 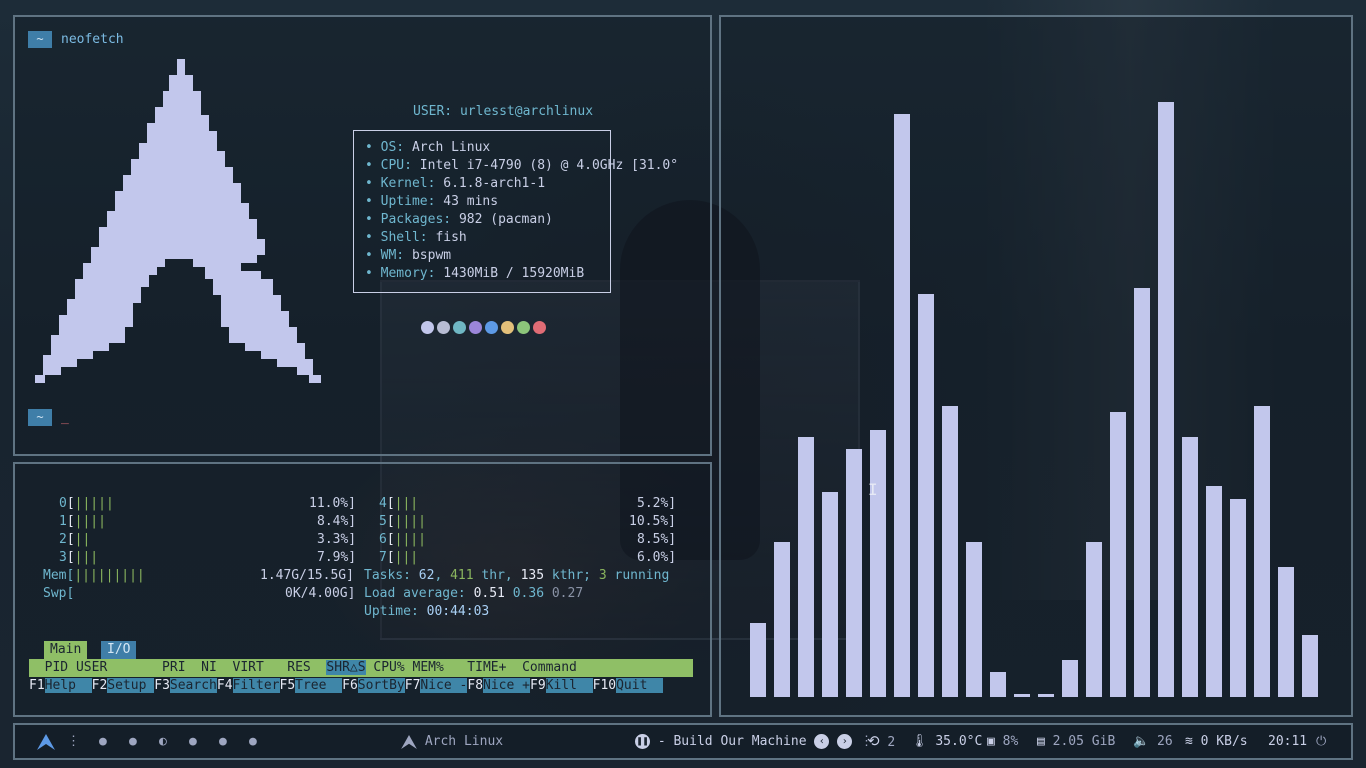 What do you see at coordinates (402, 539) in the screenshot?
I see `cpu-meter-6: 6[||||` at bounding box center [402, 539].